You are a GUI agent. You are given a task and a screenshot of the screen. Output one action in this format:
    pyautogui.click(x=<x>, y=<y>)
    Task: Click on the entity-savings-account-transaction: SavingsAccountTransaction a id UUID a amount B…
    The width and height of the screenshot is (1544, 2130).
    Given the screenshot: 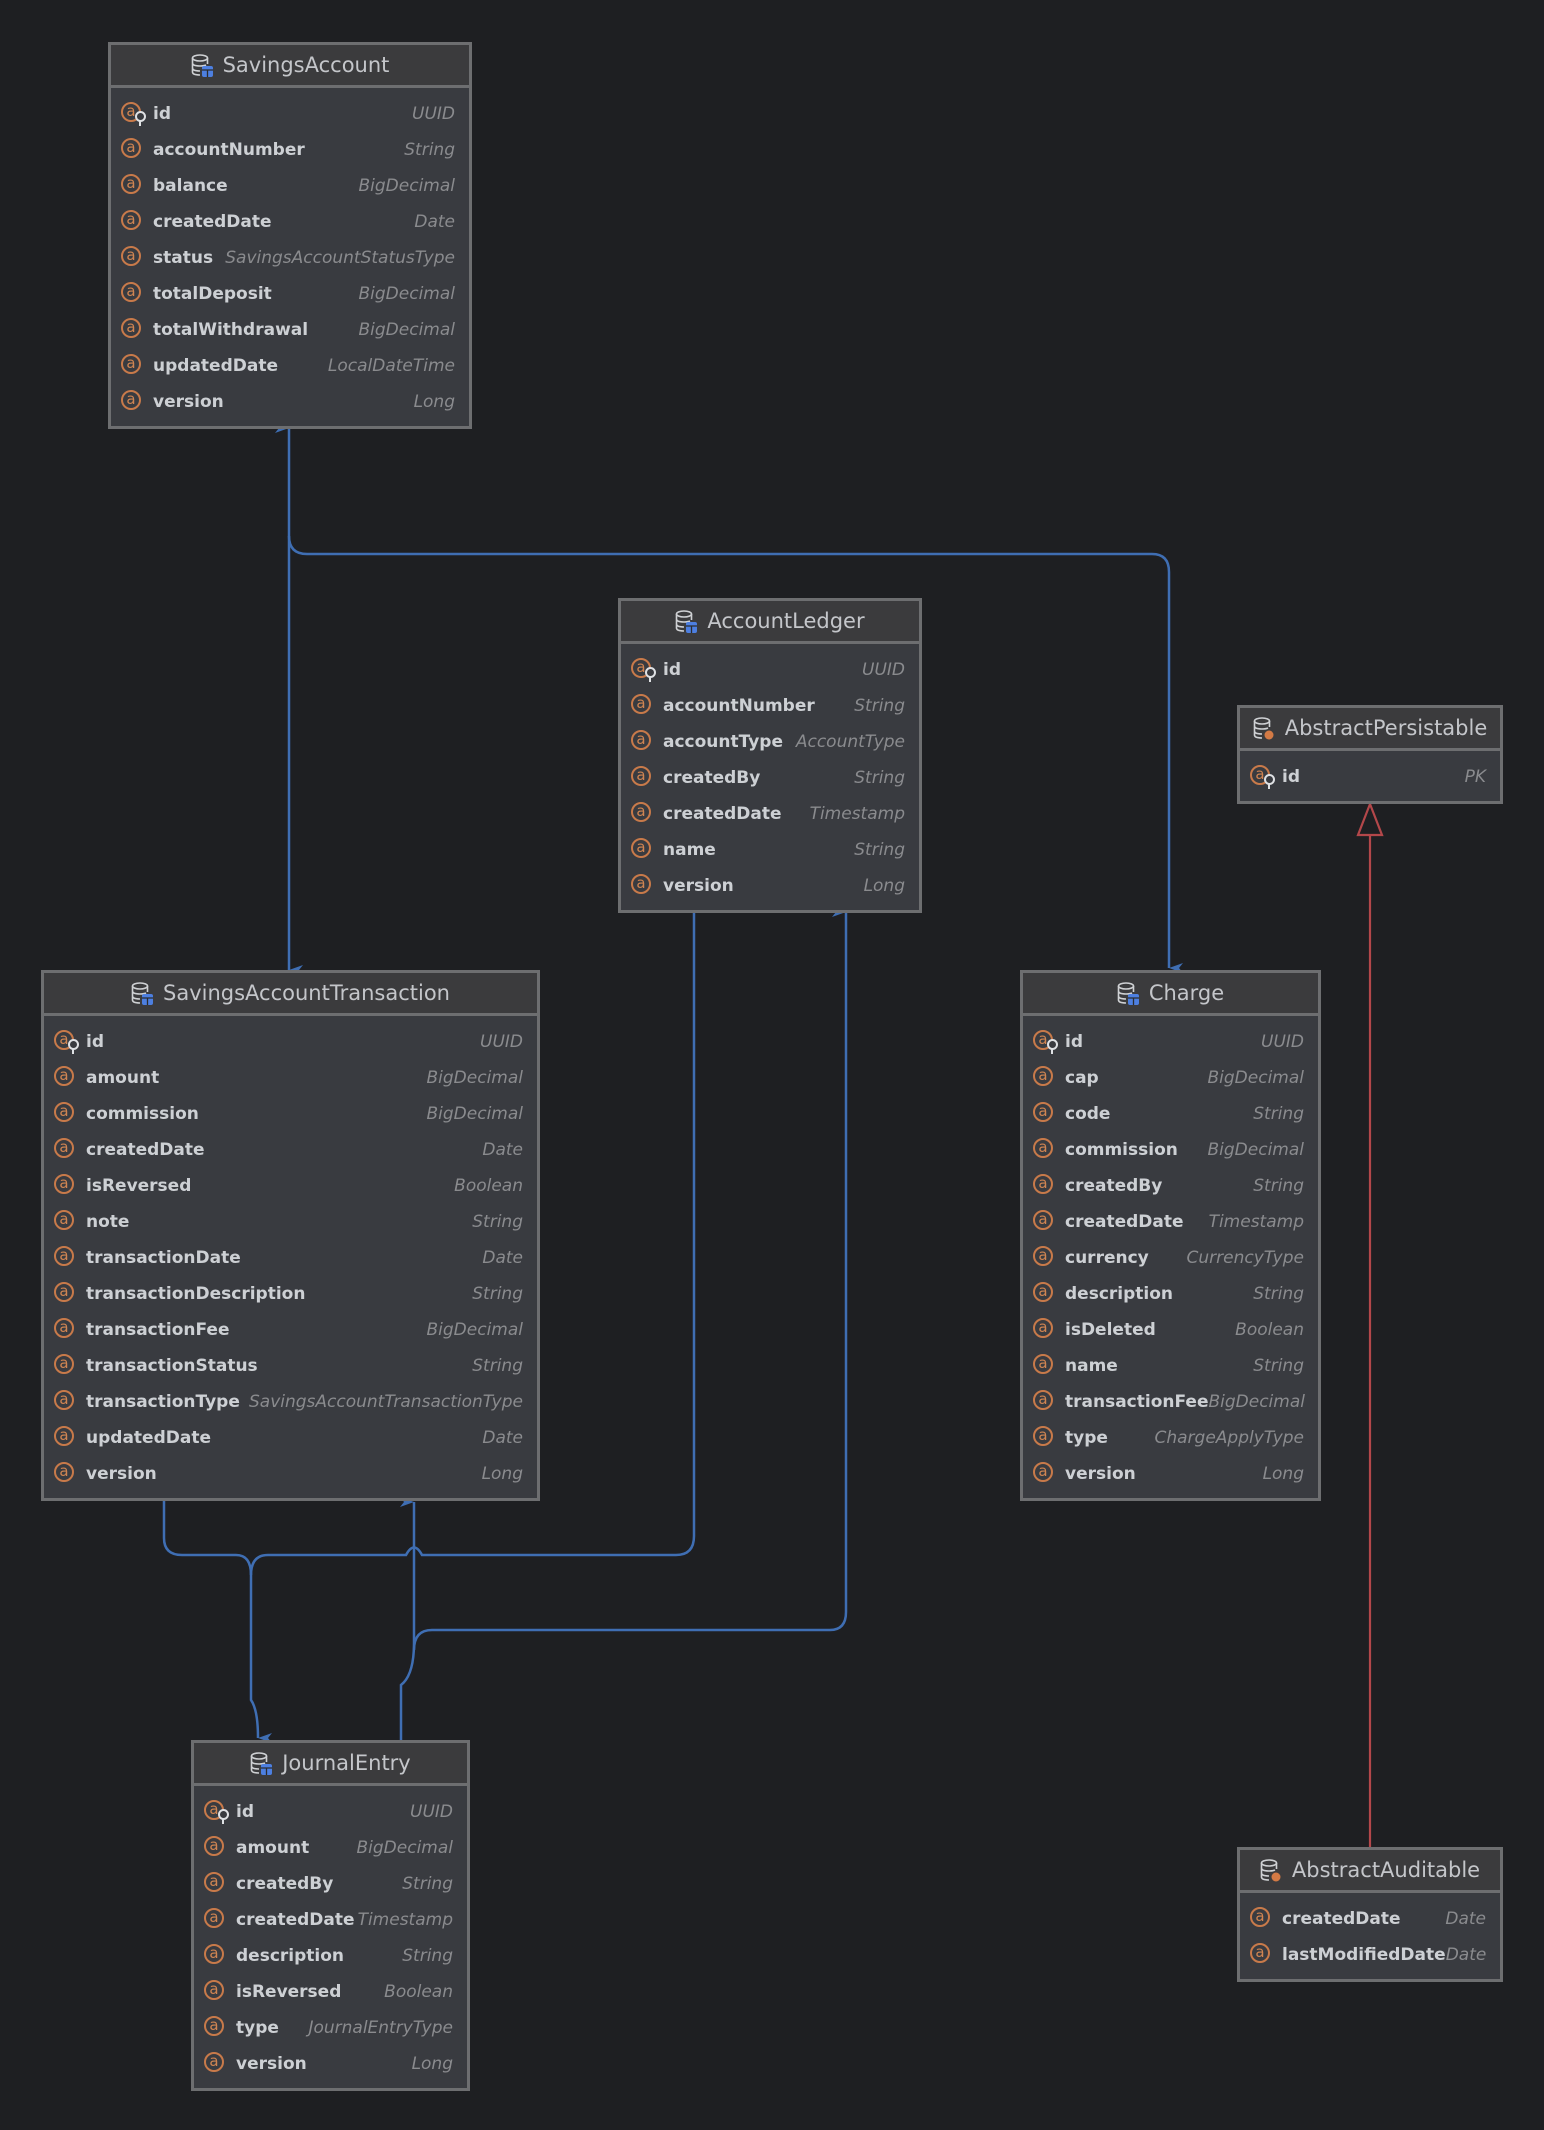 What is the action you would take?
    pyautogui.click(x=290, y=1235)
    